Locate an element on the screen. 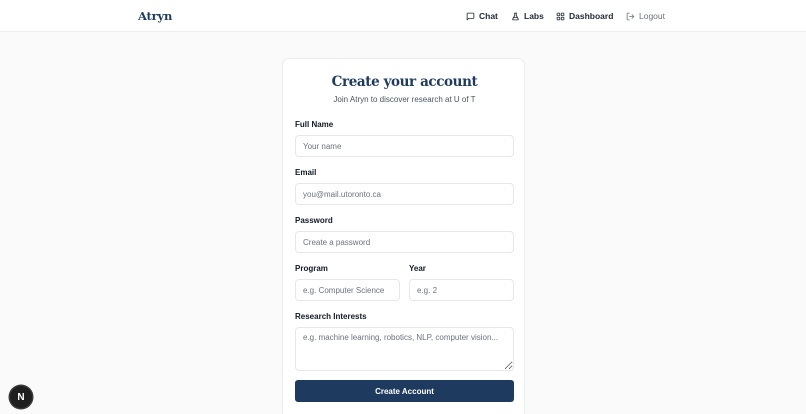 This screenshot has height=414, width=806. program-label: Program is located at coordinates (311, 268).